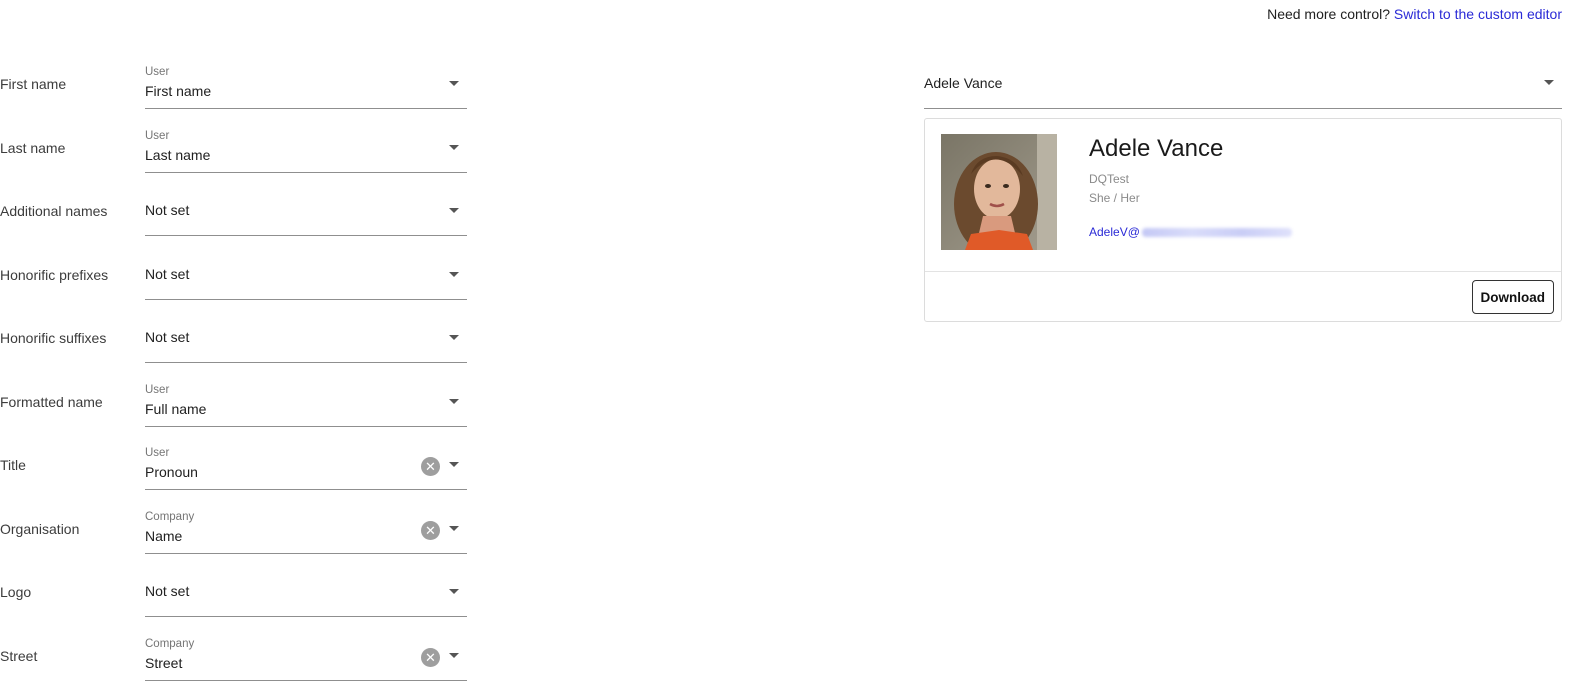 Image resolution: width=1578 pixels, height=685 pixels. Describe the element at coordinates (51, 402) in the screenshot. I see `field-label: Formatted name` at that location.